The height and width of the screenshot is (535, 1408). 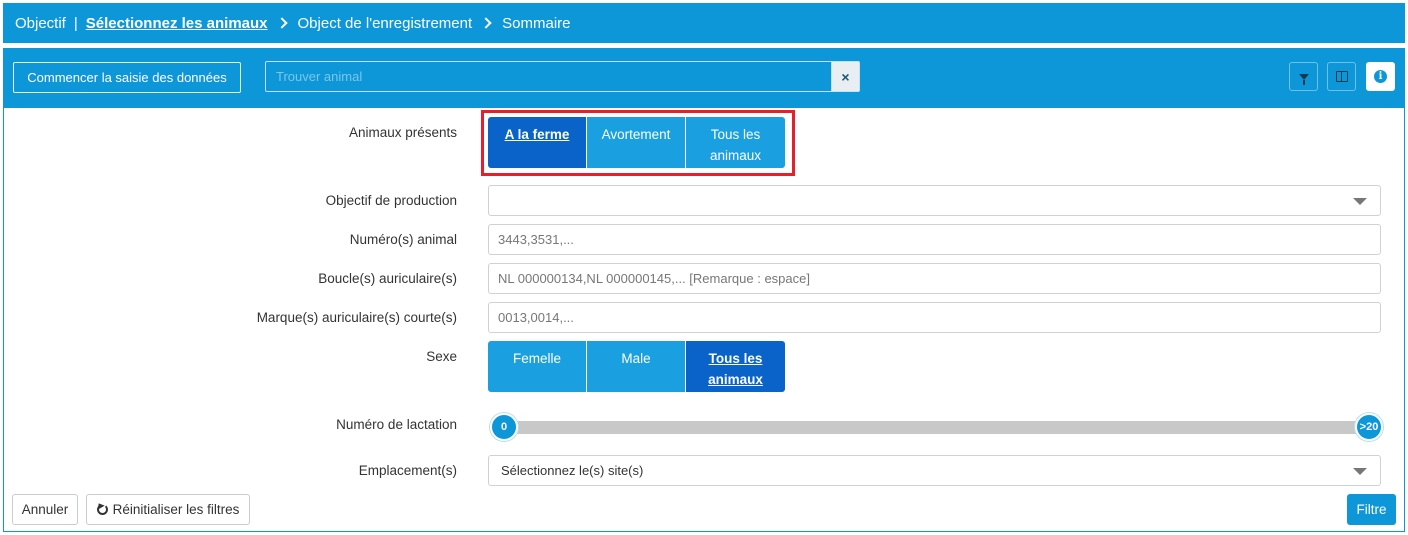 I want to click on filter-submit-button: Filtre, so click(x=1371, y=509).